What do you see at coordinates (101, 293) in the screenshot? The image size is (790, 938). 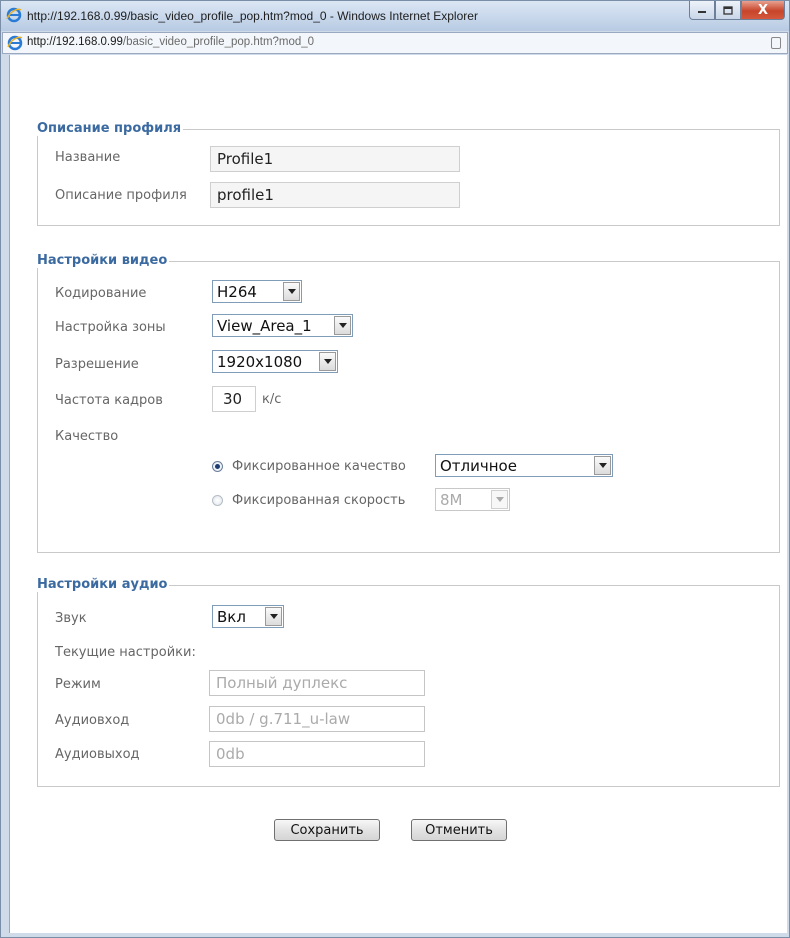 I see `encoding-label: Кодирование` at bounding box center [101, 293].